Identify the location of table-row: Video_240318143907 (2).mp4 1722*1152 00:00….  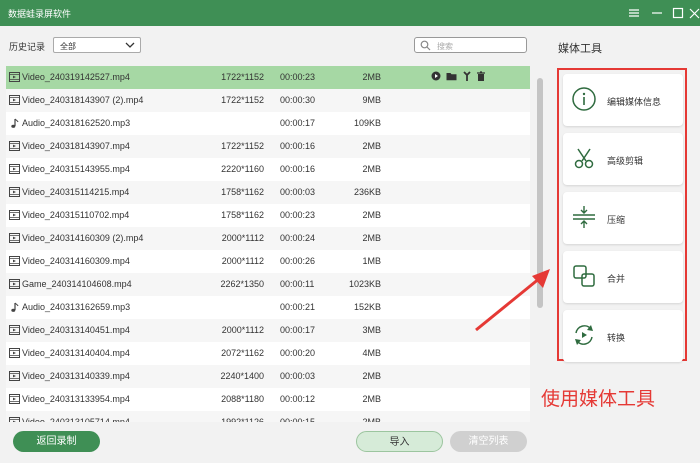
(268, 100).